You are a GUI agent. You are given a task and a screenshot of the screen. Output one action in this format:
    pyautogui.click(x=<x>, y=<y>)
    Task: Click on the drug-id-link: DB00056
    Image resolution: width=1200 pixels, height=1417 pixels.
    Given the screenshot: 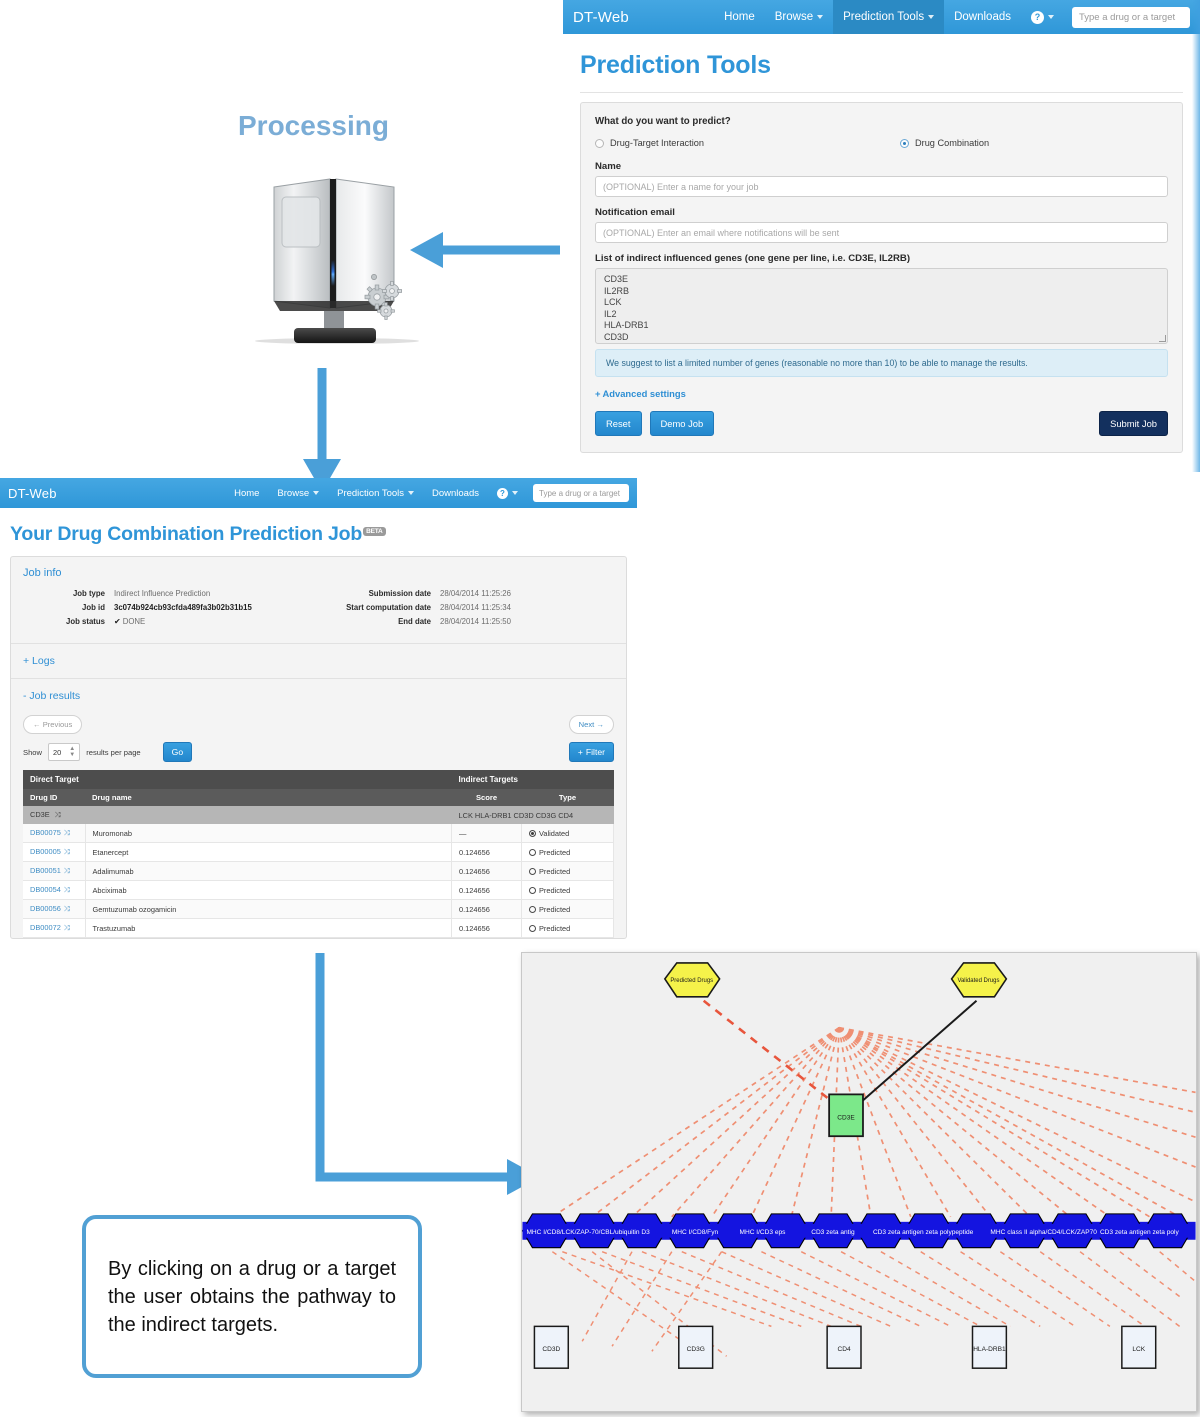 What is the action you would take?
    pyautogui.click(x=45, y=908)
    